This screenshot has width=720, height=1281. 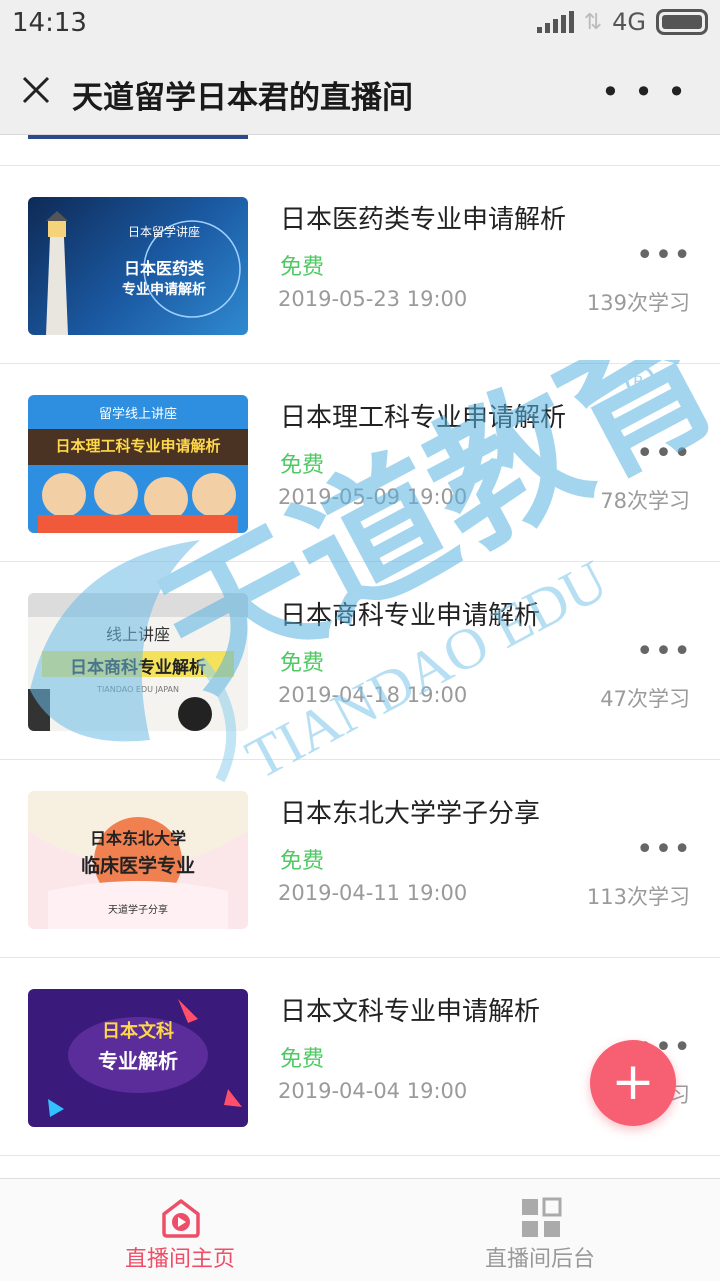 I want to click on top-bar: 天道留学日本君的直播间 • • •, so click(x=360, y=93).